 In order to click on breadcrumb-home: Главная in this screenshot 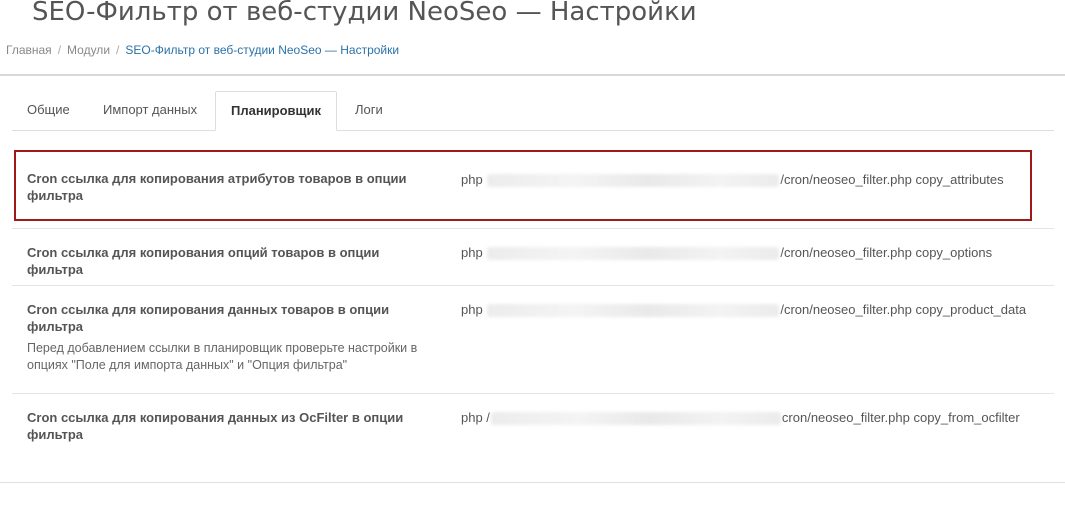, I will do `click(29, 50)`.